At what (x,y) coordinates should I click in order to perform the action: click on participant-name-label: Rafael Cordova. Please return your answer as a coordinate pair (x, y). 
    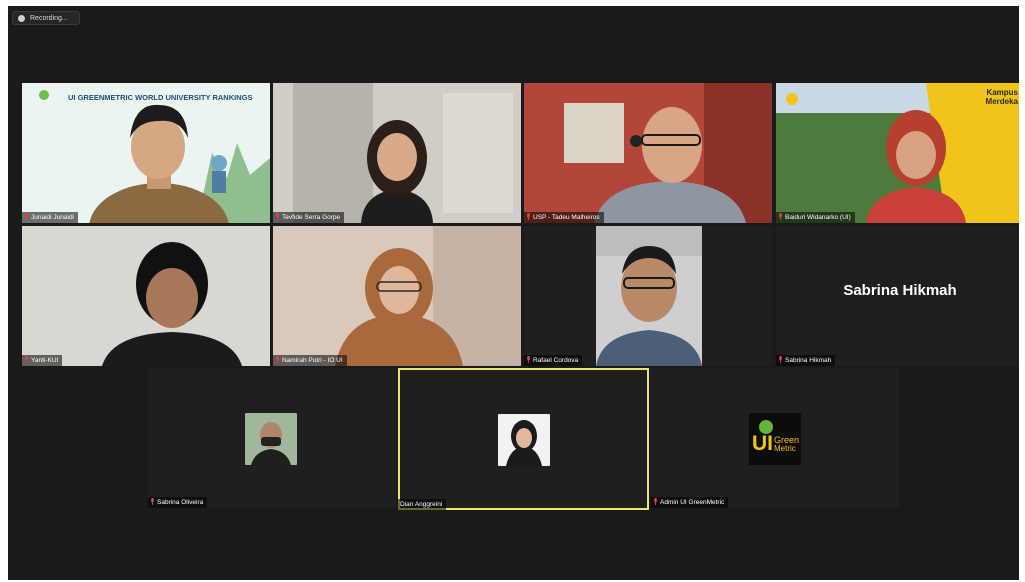
    Looking at the image, I should click on (556, 360).